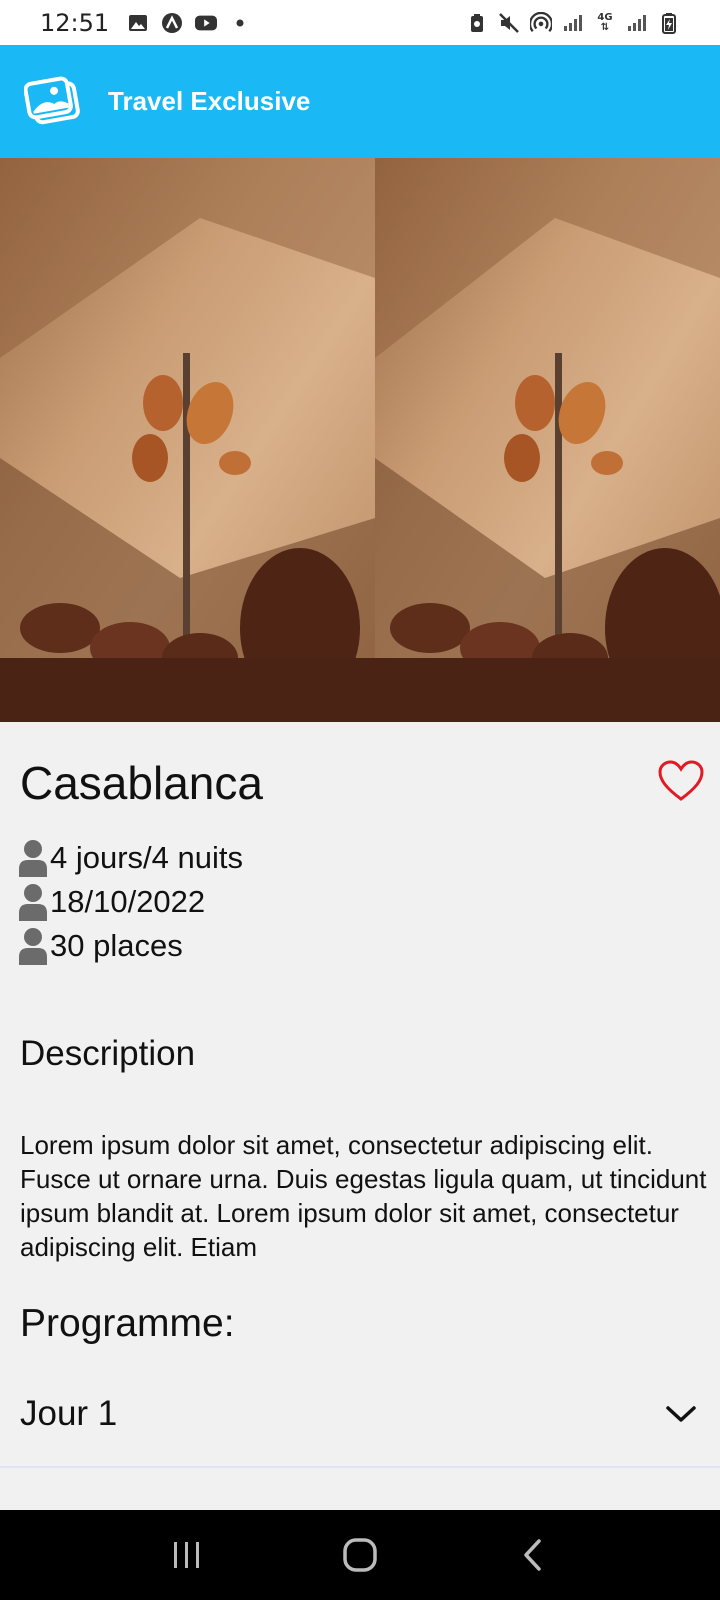 The height and width of the screenshot is (1600, 720). I want to click on status-right: 4G ⇅, so click(573, 22).